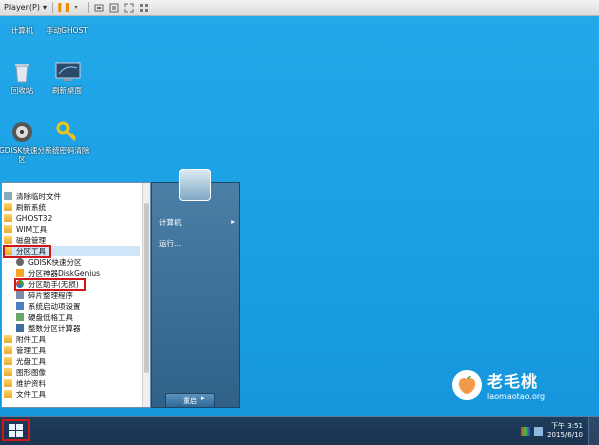 Image resolution: width=599 pixels, height=445 pixels. Describe the element at coordinates (99, 7) in the screenshot. I see `send-keys-icon` at that location.